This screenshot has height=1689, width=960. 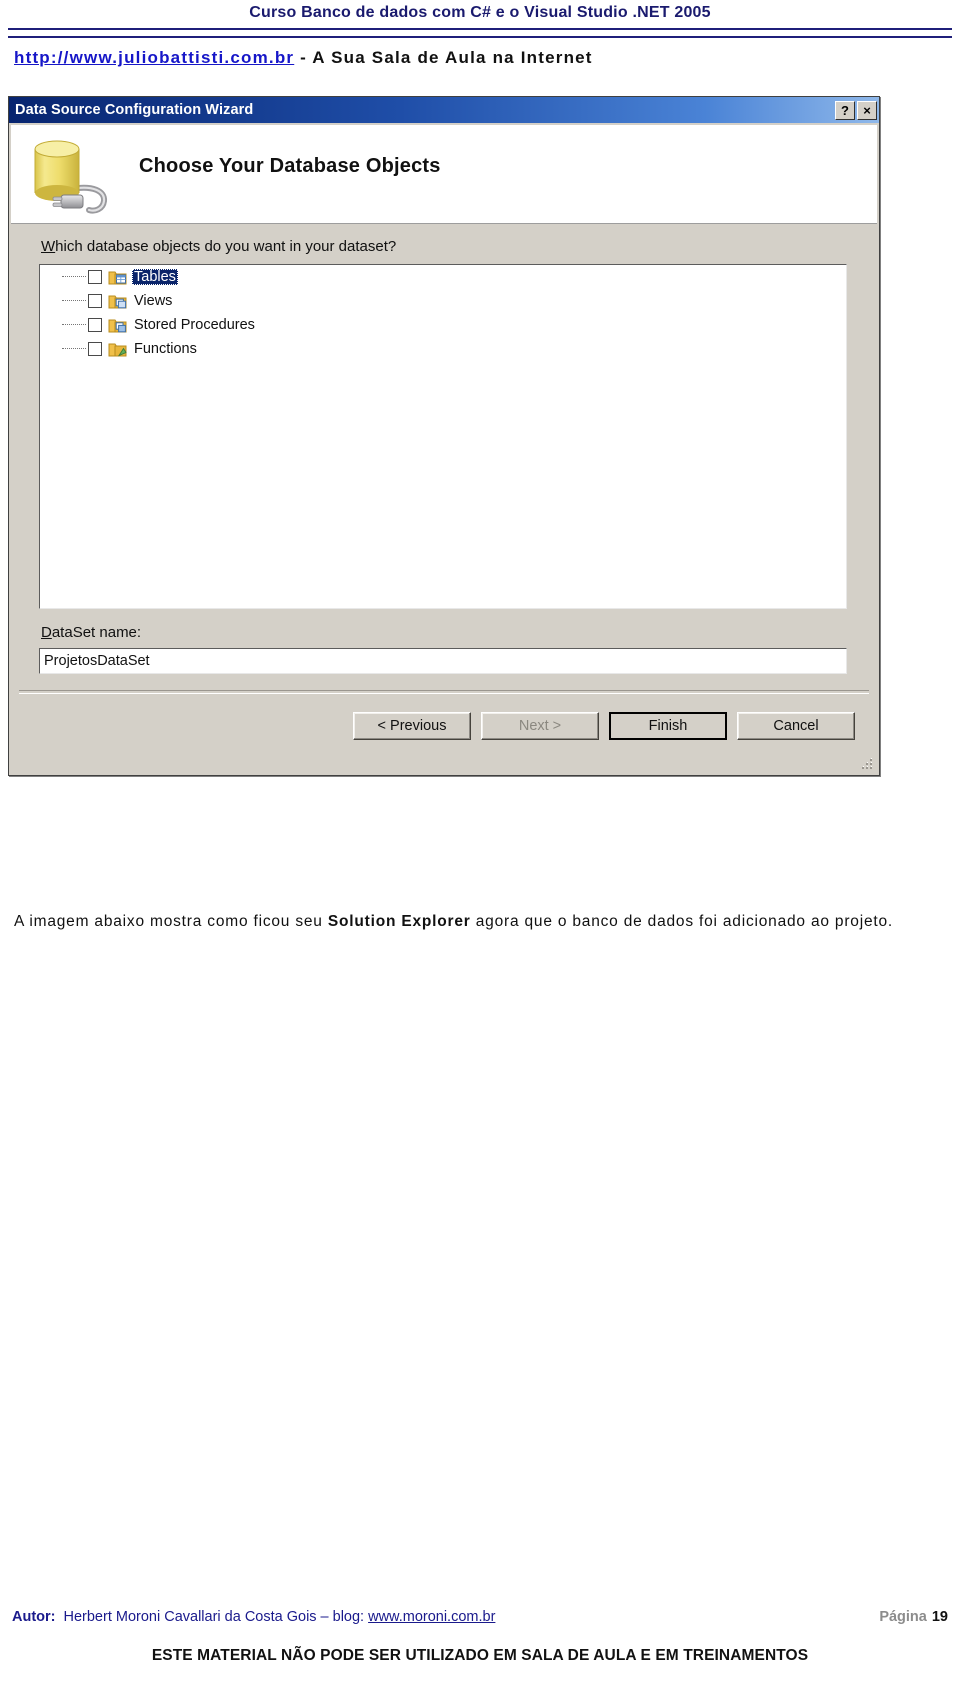 What do you see at coordinates (95, 325) in the screenshot?
I see `stored-procedures-checkbox` at bounding box center [95, 325].